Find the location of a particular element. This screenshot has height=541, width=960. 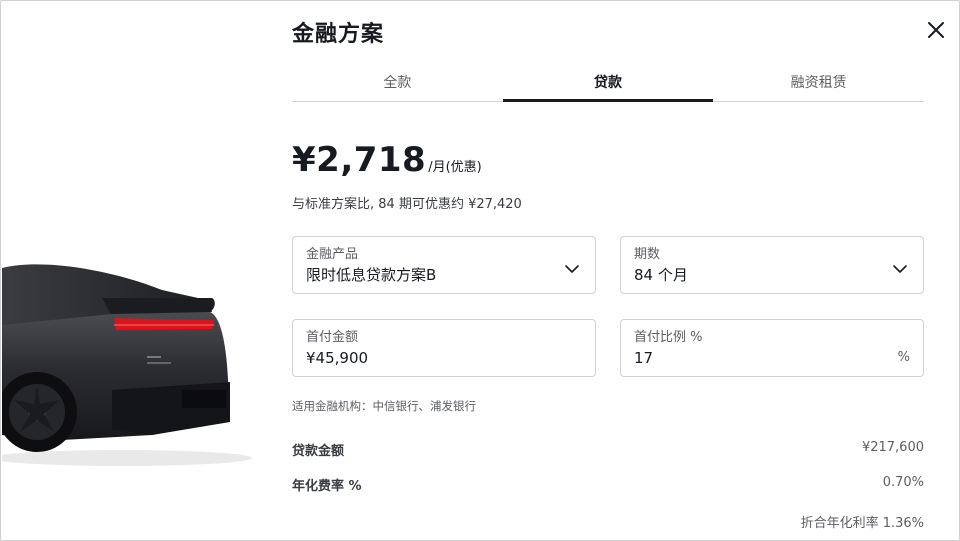

price-suffix: /月(优惠) is located at coordinates (455, 167).